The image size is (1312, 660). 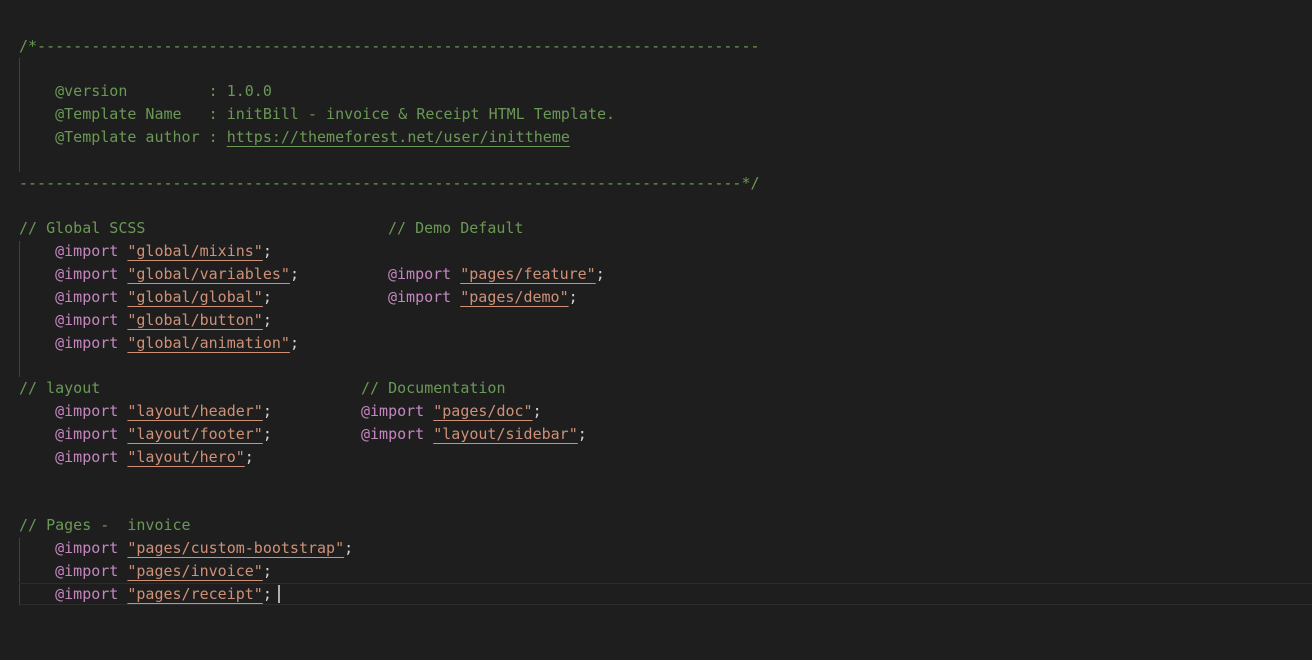 What do you see at coordinates (514, 297) in the screenshot?
I see `import-path: "pages/demo"` at bounding box center [514, 297].